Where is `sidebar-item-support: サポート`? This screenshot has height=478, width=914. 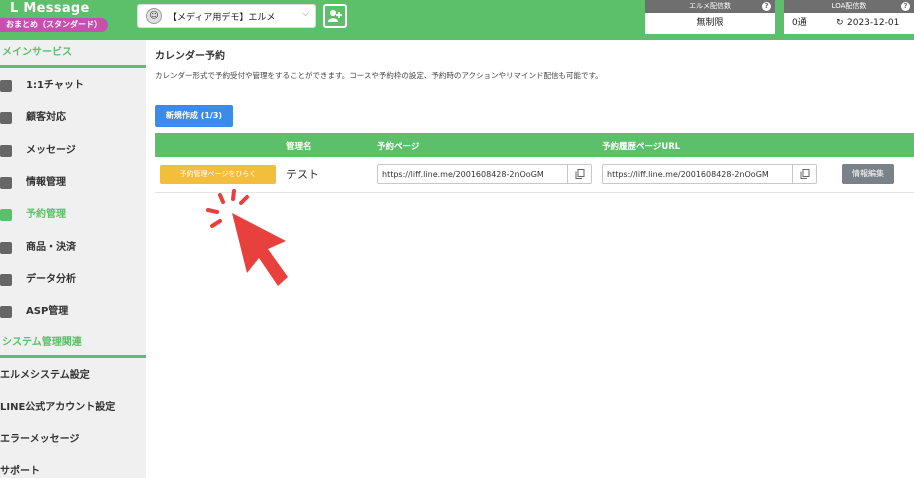
sidebar-item-support: サポート is located at coordinates (73, 467).